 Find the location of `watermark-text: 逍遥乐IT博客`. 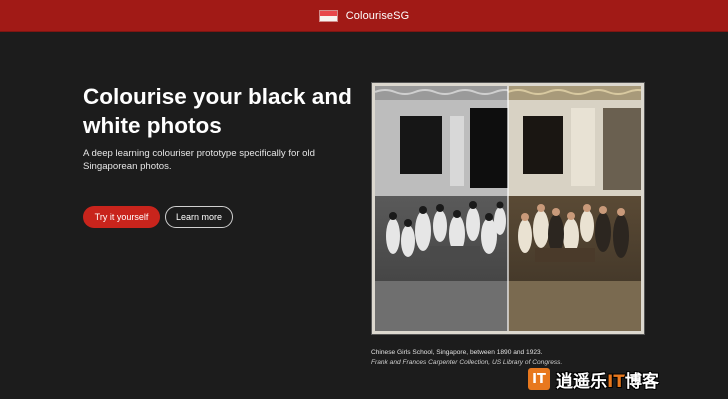

watermark-text: 逍遥乐IT博客 is located at coordinates (607, 379).